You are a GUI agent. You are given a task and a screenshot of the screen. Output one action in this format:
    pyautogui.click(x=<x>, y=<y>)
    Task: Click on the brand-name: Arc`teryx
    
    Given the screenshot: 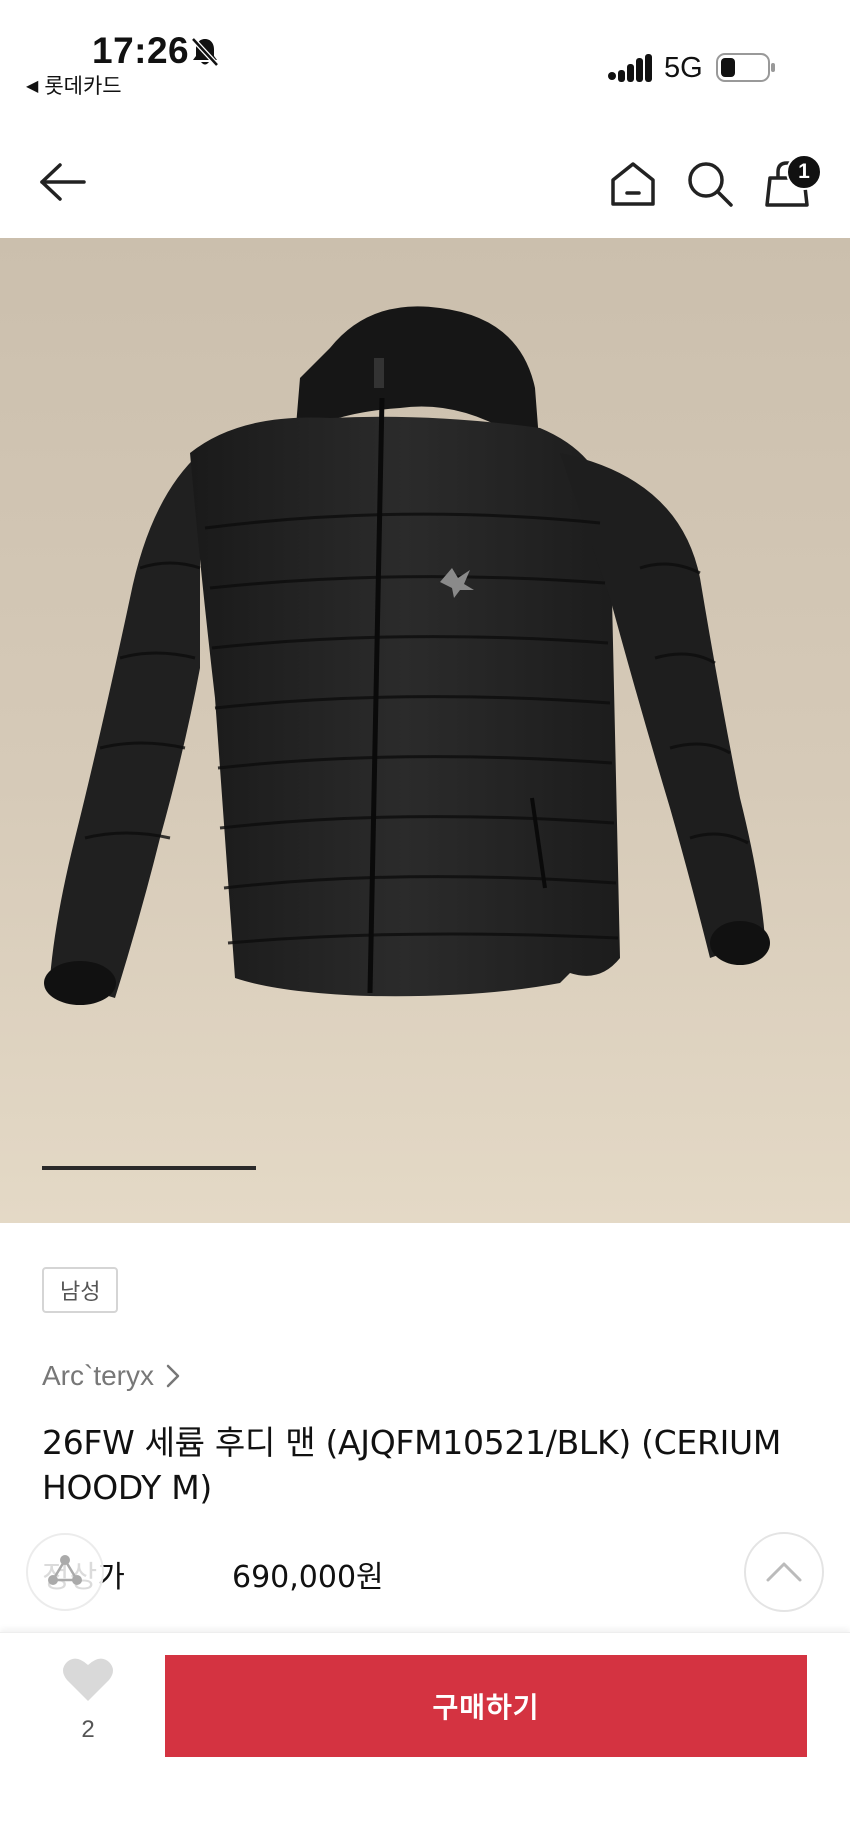 What is the action you would take?
    pyautogui.click(x=98, y=1375)
    